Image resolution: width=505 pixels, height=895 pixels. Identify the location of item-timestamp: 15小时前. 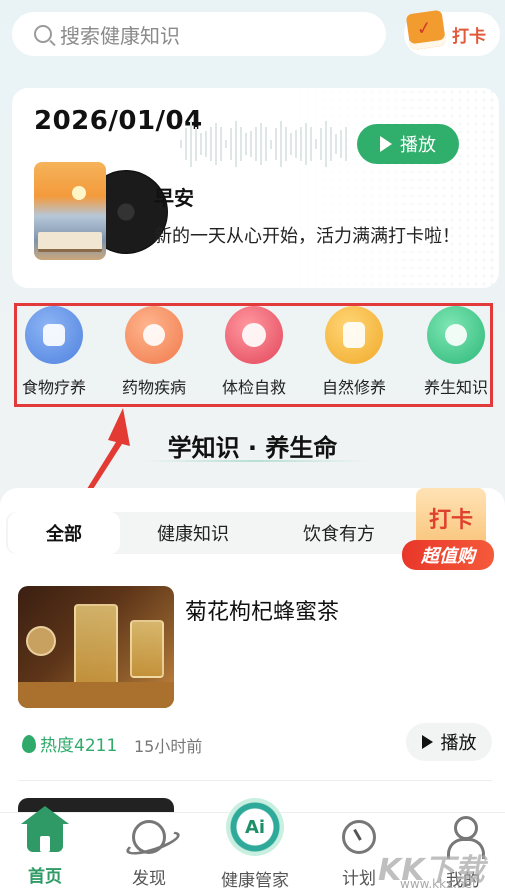
(168, 746).